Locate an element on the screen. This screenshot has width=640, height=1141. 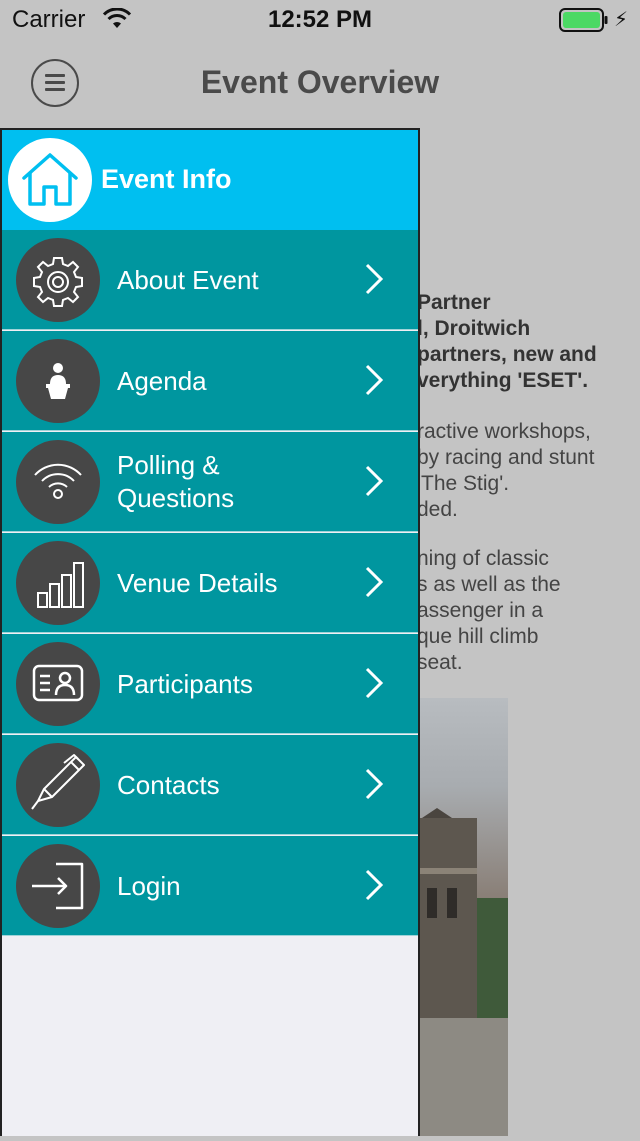
overview-text-bold-2: l, Droitwich is located at coordinates (474, 328).